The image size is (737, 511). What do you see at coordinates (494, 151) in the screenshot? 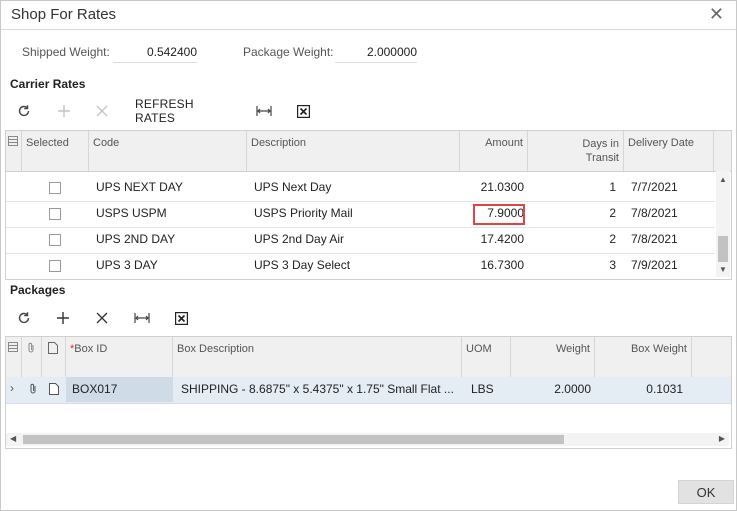
I see `column-header-amount: Amount` at bounding box center [494, 151].